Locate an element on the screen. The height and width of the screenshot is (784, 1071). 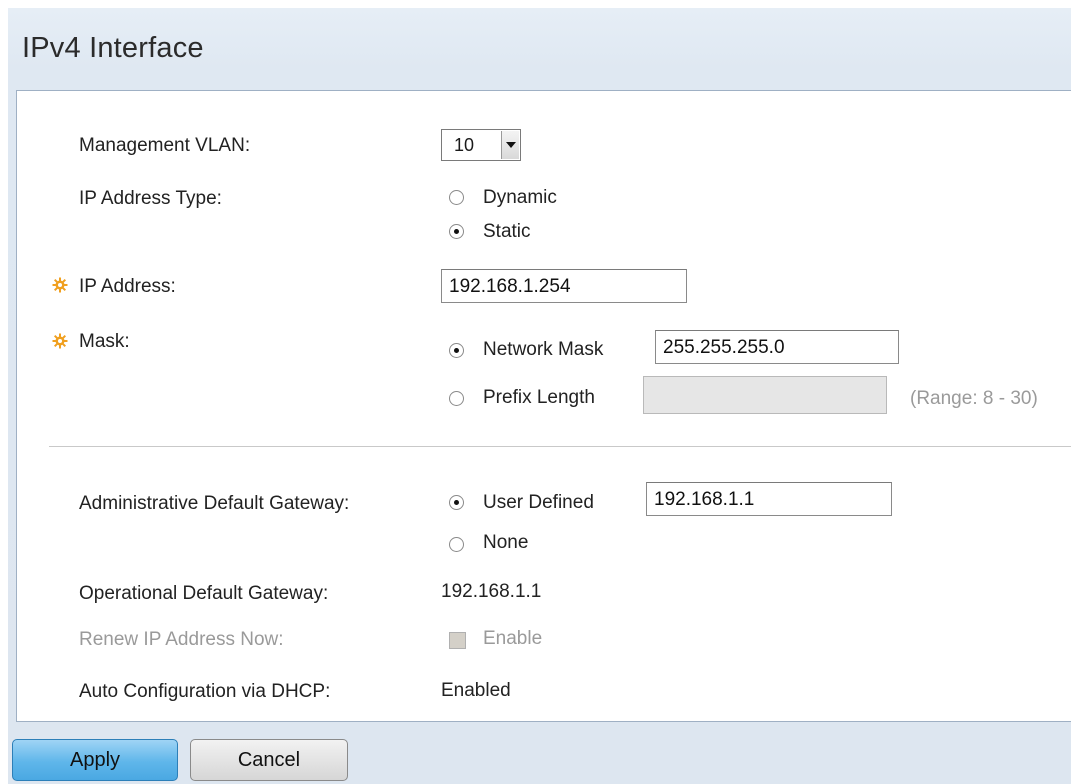
operational-default-gateway-value: 192.168.1.1 is located at coordinates (491, 591).